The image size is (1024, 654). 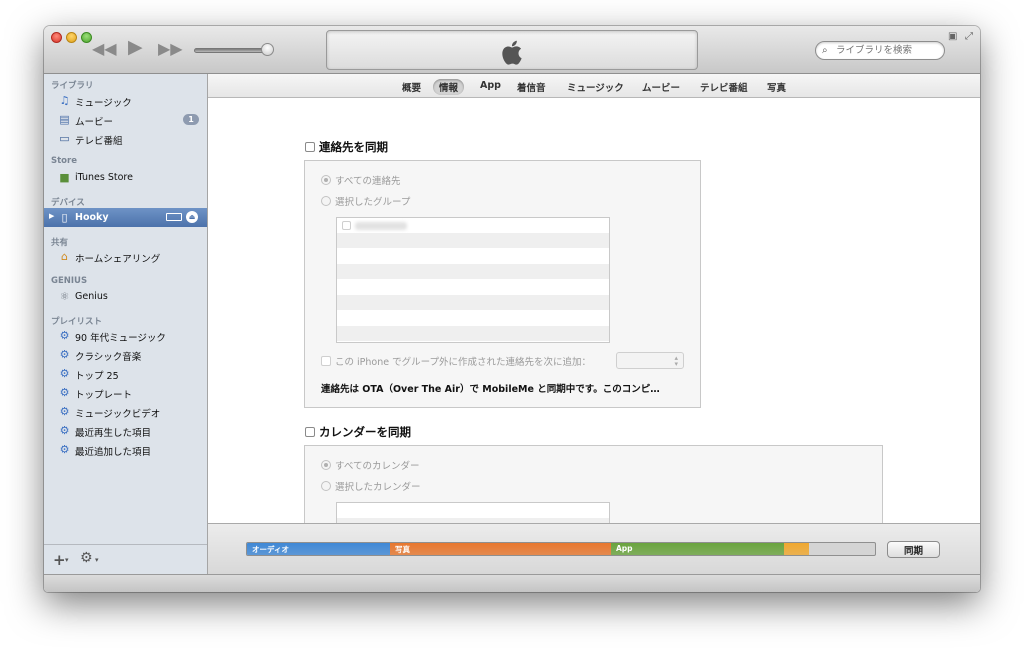 I want to click on minimize-window-button, so click(x=71, y=37).